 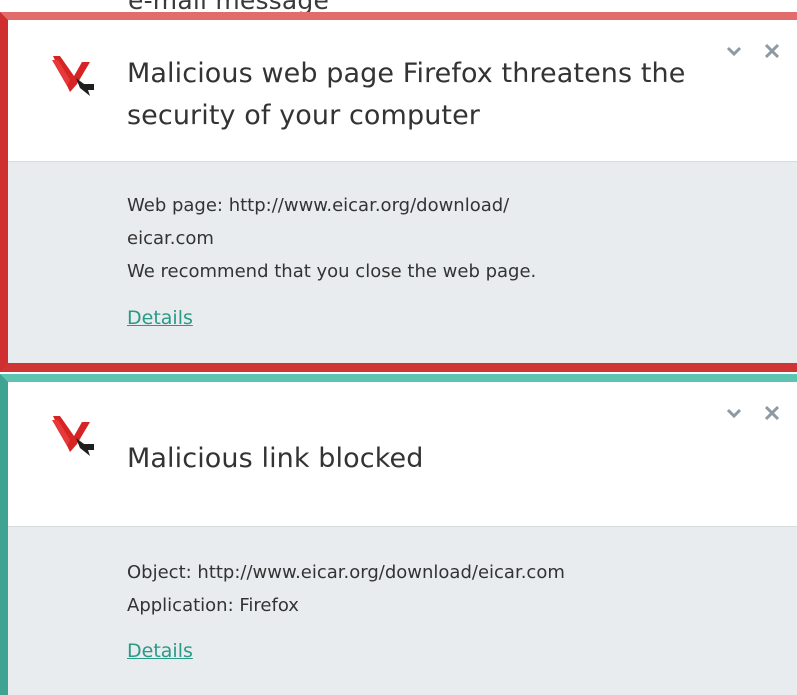 I want to click on web-page-label: Web page: http://www.eicar.org/download/, so click(x=318, y=205).